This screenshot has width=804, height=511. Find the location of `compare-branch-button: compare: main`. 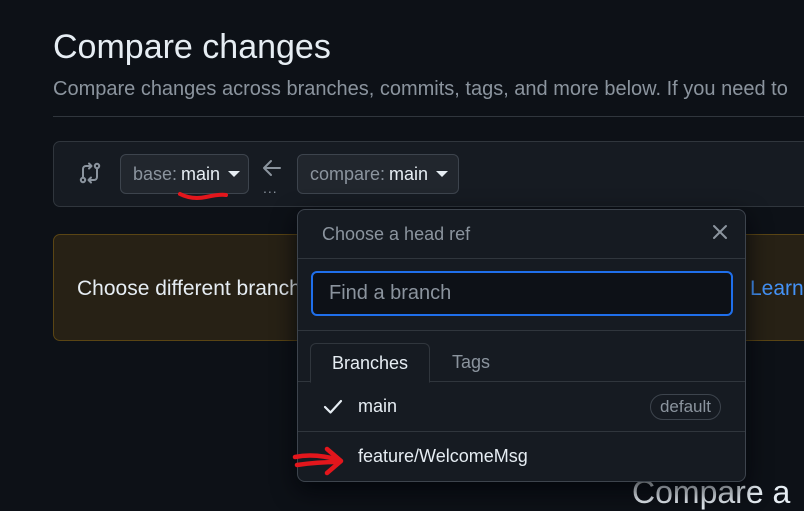

compare-branch-button: compare: main is located at coordinates (378, 174).